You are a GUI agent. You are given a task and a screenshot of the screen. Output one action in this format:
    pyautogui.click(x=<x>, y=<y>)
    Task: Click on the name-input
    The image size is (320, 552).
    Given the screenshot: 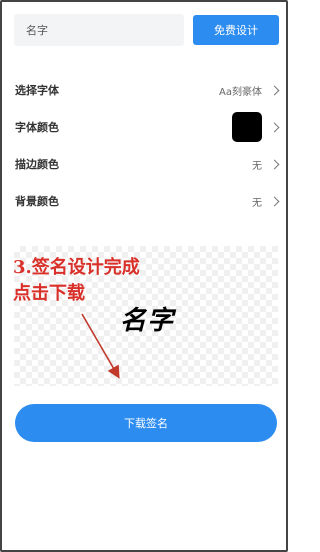 What is the action you would take?
    pyautogui.click(x=99, y=30)
    